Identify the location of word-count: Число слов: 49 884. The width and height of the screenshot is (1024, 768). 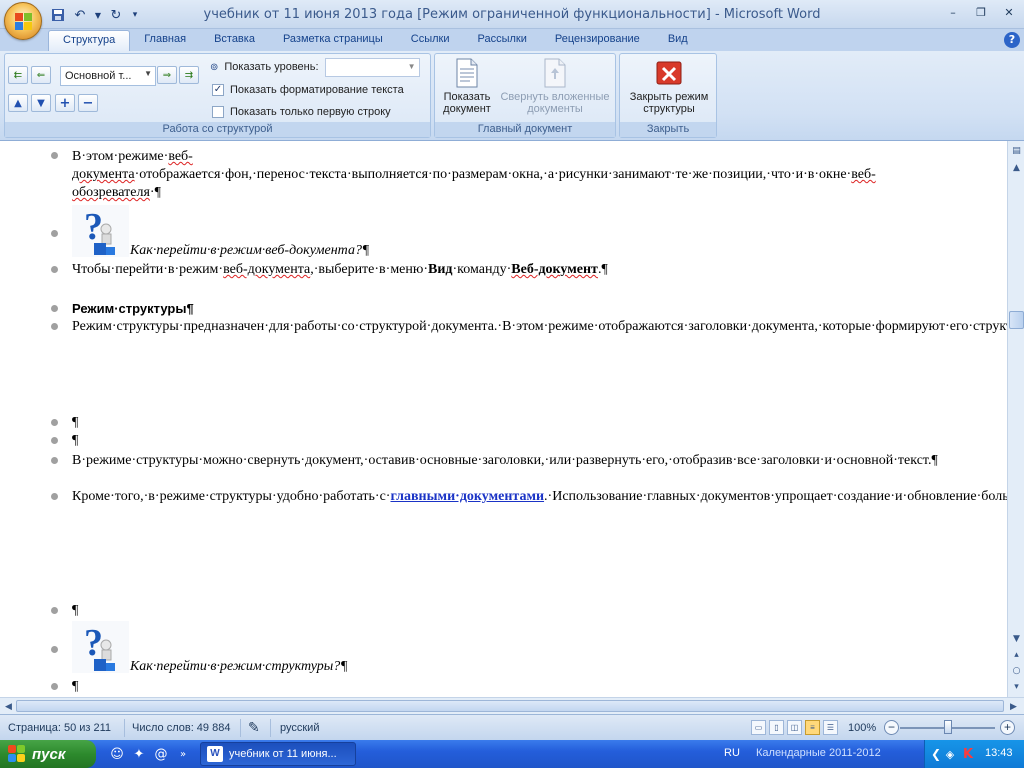
(181, 728).